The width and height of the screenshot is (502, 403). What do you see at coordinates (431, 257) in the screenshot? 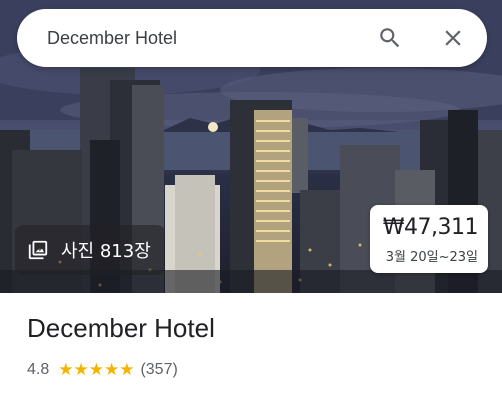
I see `stay-dates: 3월 20일~23일` at bounding box center [431, 257].